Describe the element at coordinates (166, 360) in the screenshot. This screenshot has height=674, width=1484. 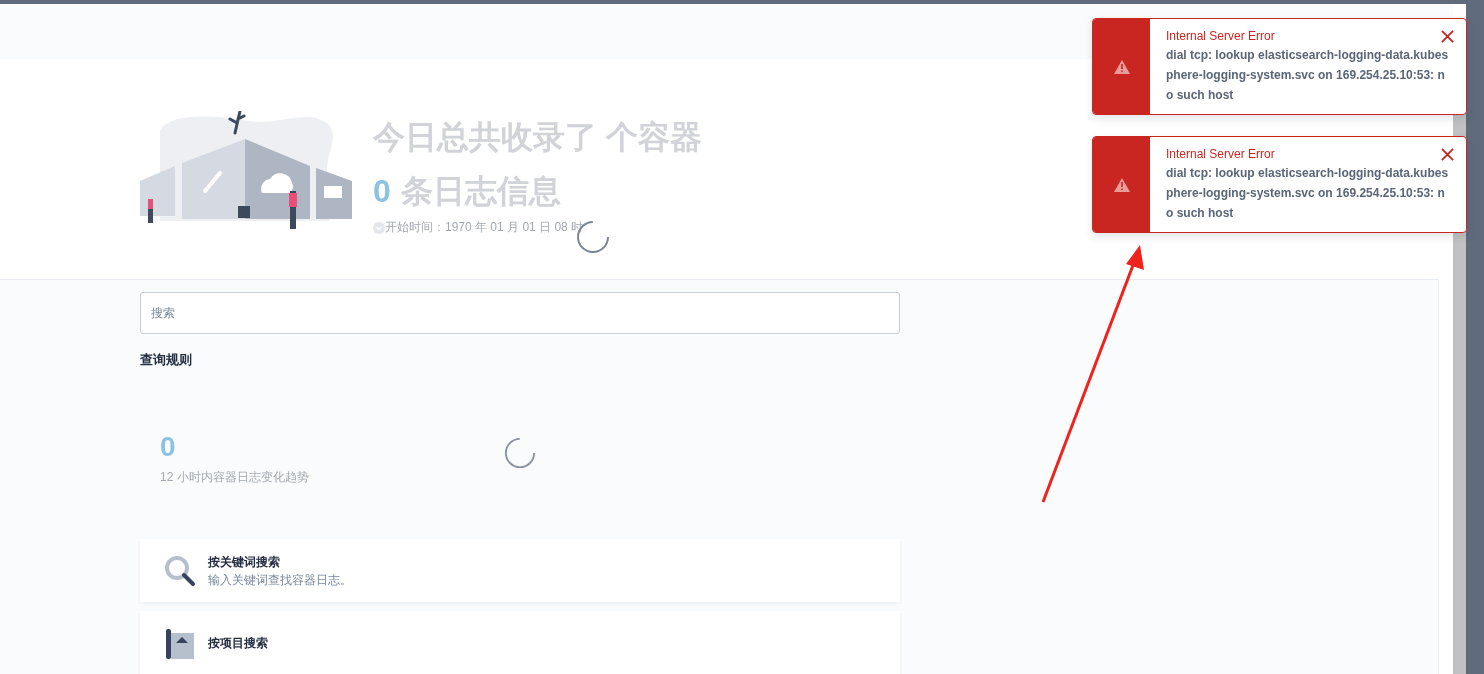
I see `section-title: 查询规则` at that location.